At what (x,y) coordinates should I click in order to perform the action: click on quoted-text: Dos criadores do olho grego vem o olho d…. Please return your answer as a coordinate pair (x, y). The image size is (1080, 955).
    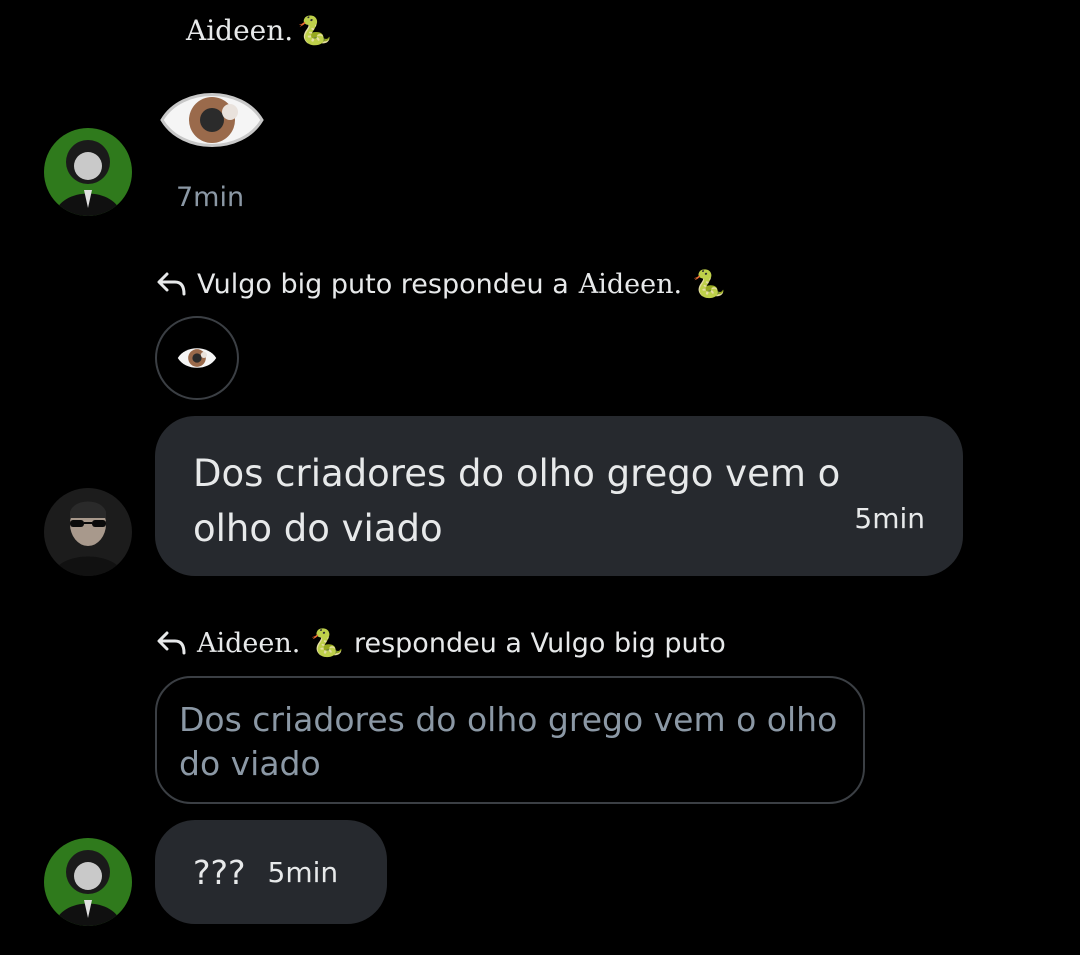
    Looking at the image, I should click on (508, 741).